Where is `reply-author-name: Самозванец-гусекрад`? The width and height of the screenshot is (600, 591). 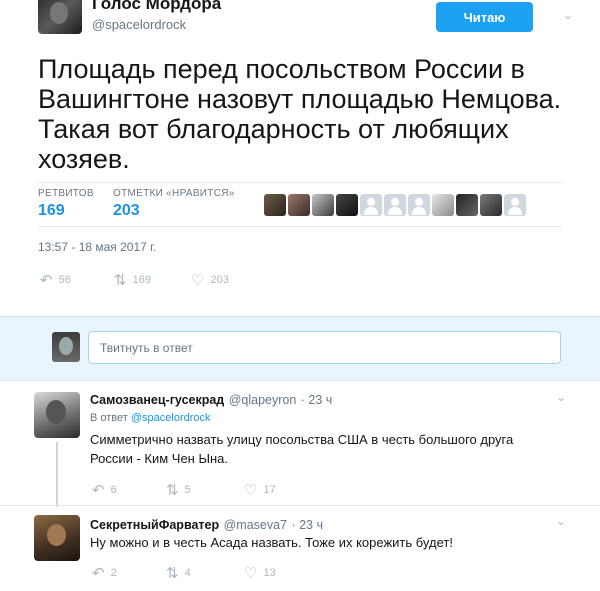 reply-author-name: Самозванец-гусекрад is located at coordinates (157, 400).